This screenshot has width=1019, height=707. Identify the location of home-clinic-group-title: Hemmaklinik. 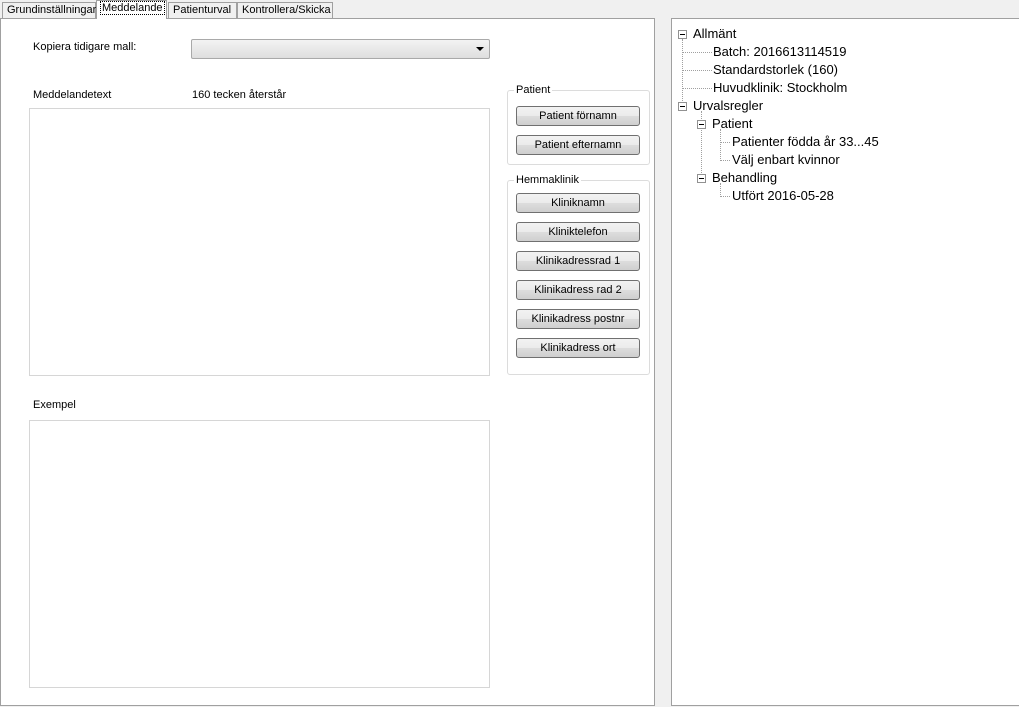
(547, 180).